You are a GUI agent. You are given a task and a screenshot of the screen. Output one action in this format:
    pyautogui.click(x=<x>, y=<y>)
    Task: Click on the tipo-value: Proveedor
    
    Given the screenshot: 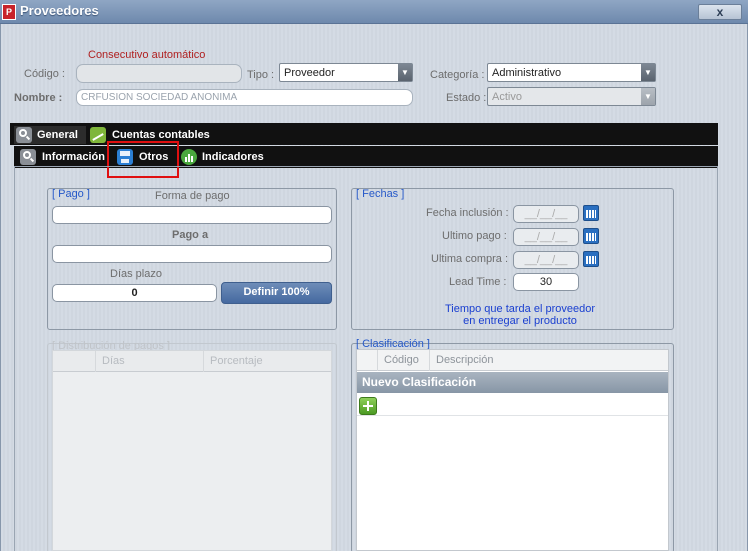 What is the action you would take?
    pyautogui.click(x=309, y=73)
    